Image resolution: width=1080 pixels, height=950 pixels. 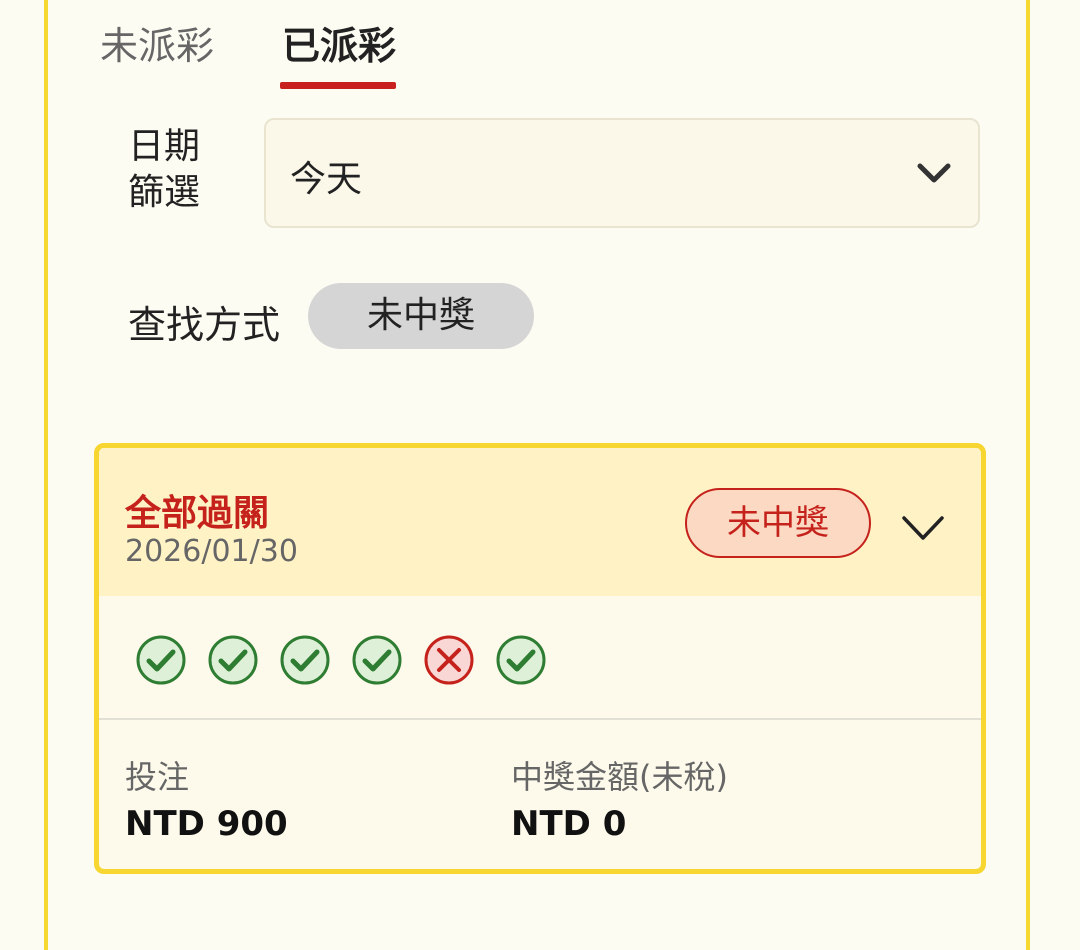 What do you see at coordinates (339, 46) in the screenshot?
I see `tab-settled: 已派彩` at bounding box center [339, 46].